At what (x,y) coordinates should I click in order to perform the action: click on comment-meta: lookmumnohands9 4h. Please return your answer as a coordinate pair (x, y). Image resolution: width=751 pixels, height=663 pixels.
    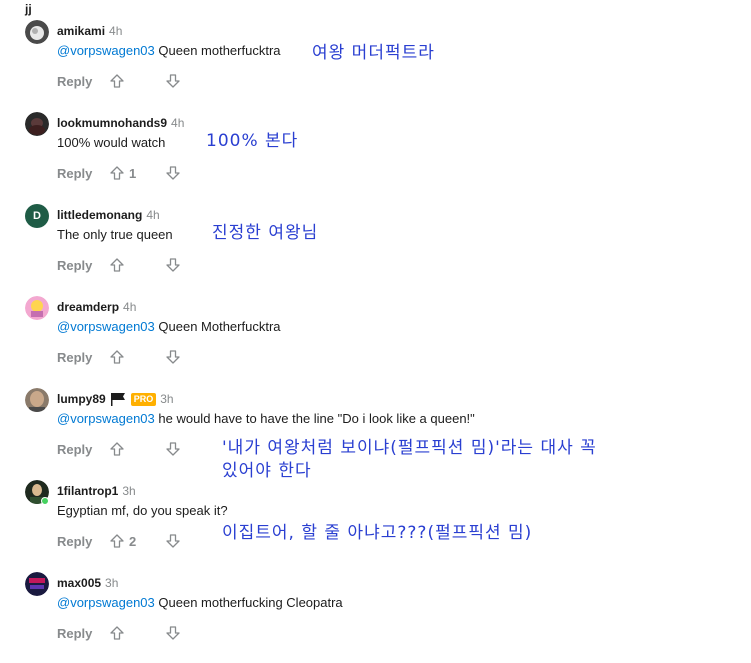
    Looking at the image, I should click on (120, 123).